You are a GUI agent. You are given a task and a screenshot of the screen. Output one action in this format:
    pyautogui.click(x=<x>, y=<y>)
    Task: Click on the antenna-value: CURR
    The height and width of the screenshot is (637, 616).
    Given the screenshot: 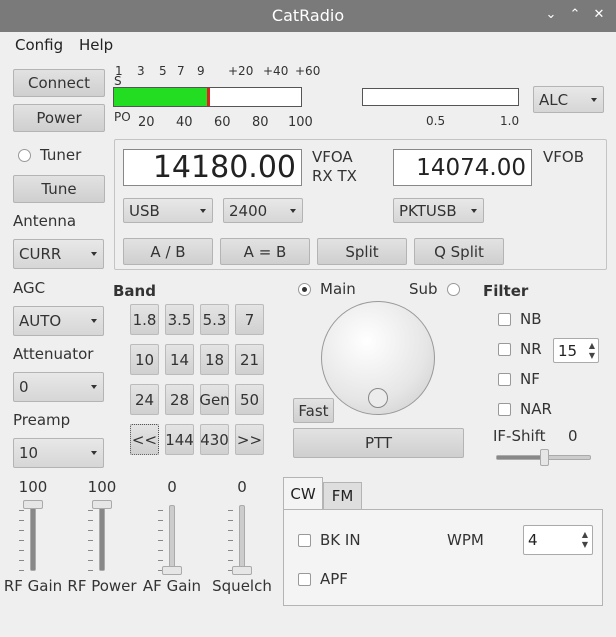 What is the action you would take?
    pyautogui.click(x=40, y=254)
    